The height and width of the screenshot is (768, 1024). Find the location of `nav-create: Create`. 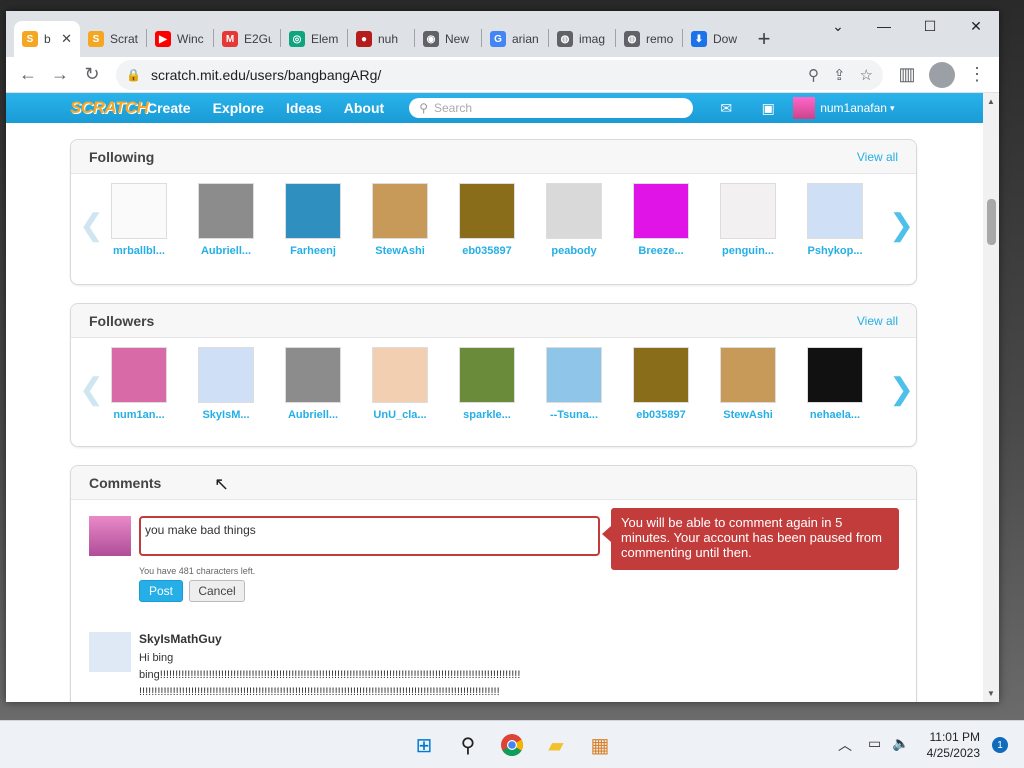

nav-create: Create is located at coordinates (169, 108).